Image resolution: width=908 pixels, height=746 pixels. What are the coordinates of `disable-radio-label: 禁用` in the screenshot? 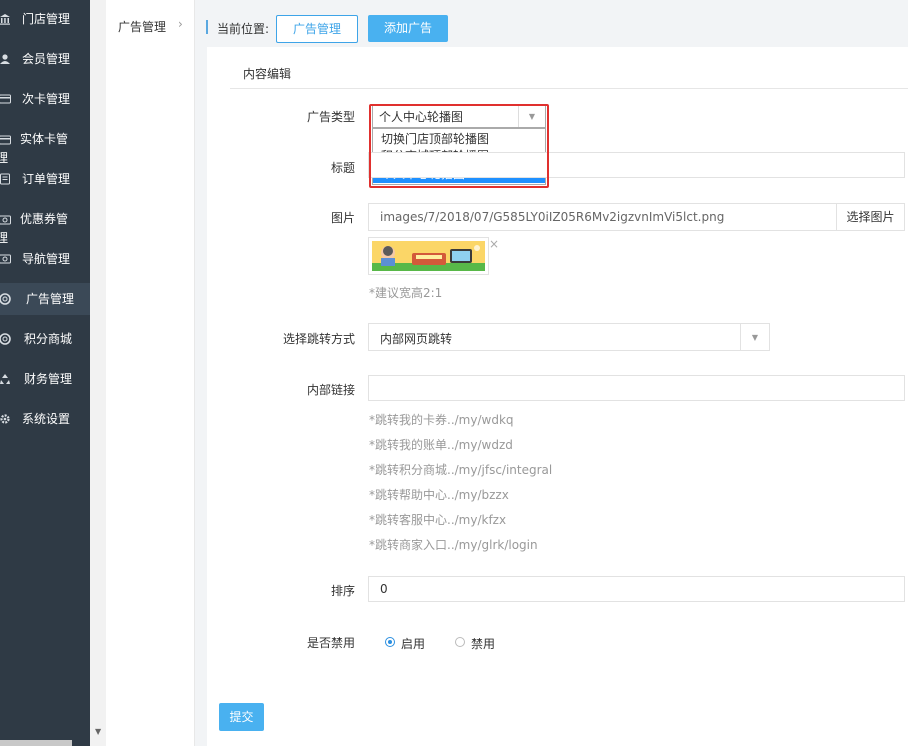 It's located at (483, 643).